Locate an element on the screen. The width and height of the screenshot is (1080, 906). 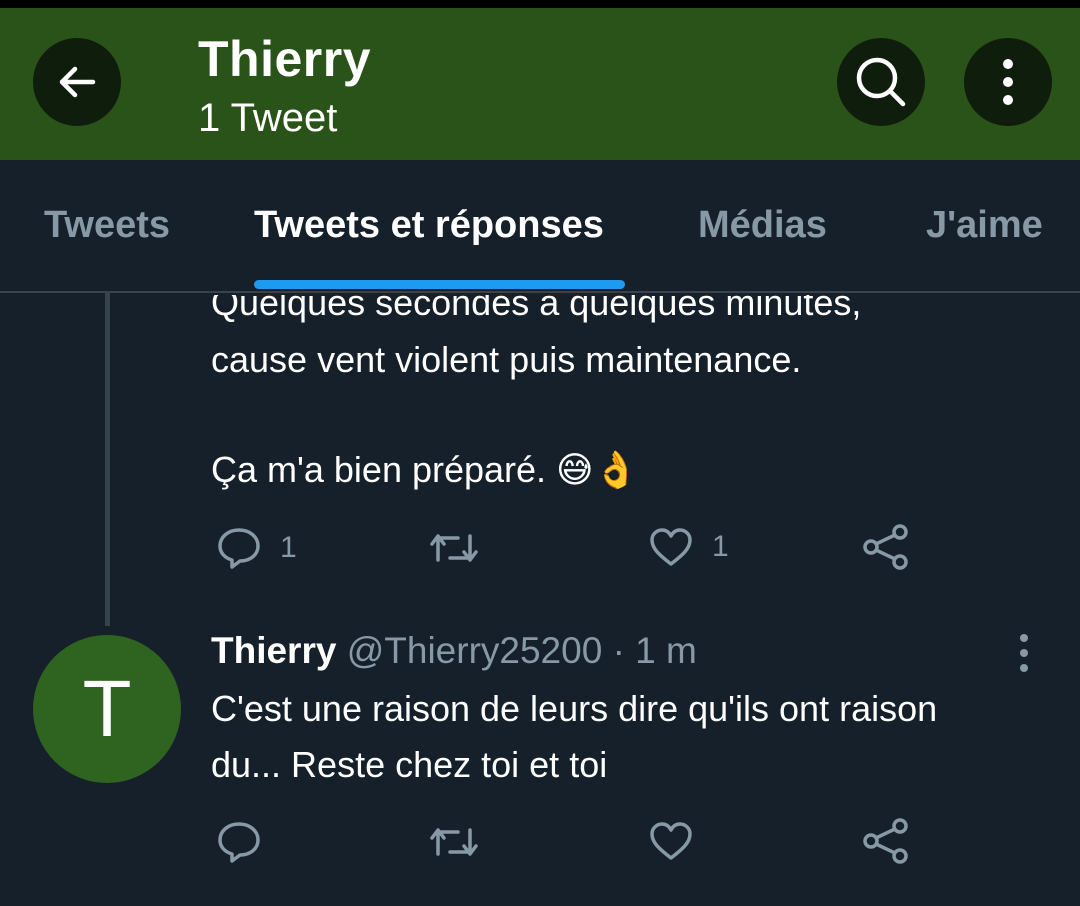
back-arrow-icon is located at coordinates (77, 82).